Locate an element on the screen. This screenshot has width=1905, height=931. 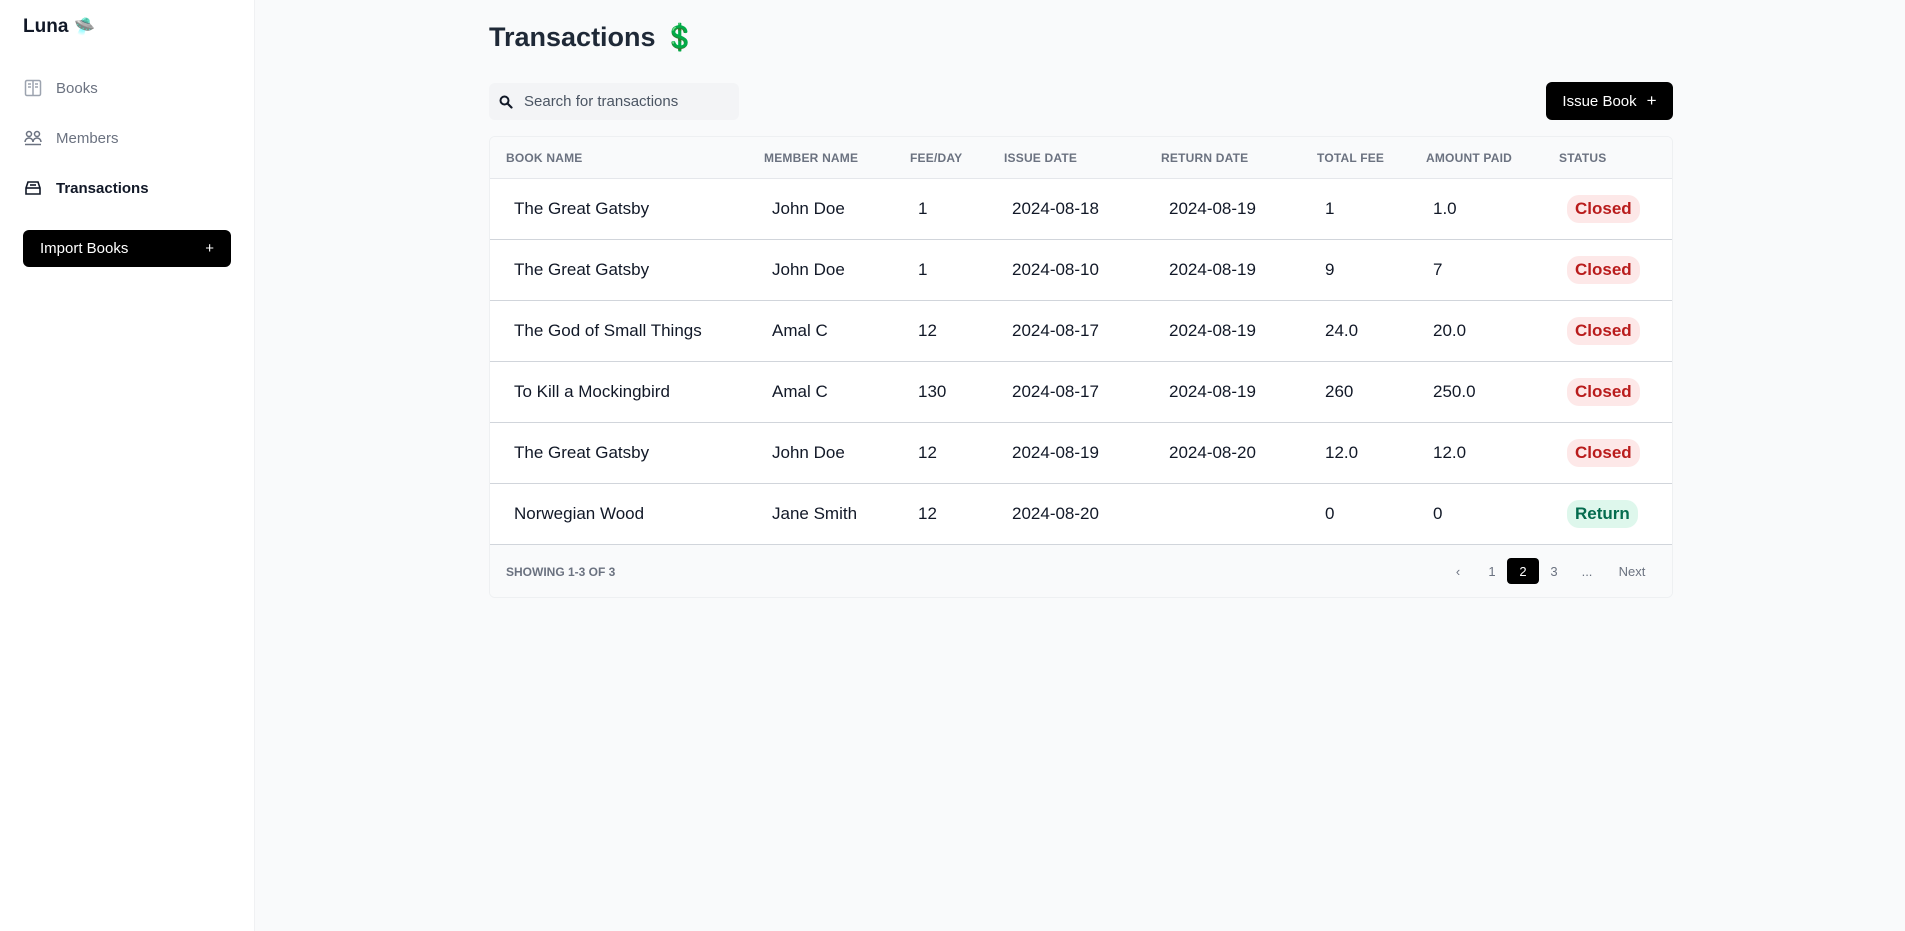
cell-amount-paid: 250.0 is located at coordinates (1454, 391).